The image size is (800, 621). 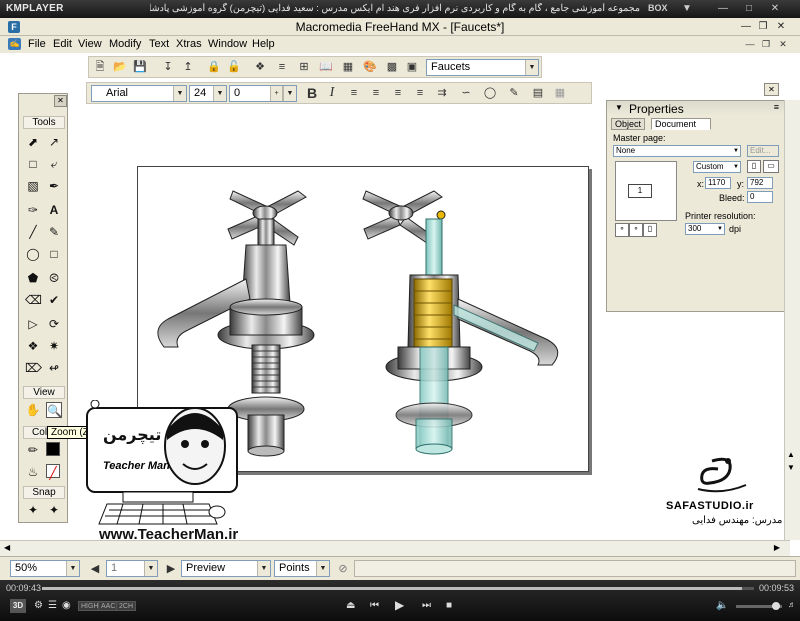 I want to click on pencil-tool-icon: ✎, so click(x=54, y=232).